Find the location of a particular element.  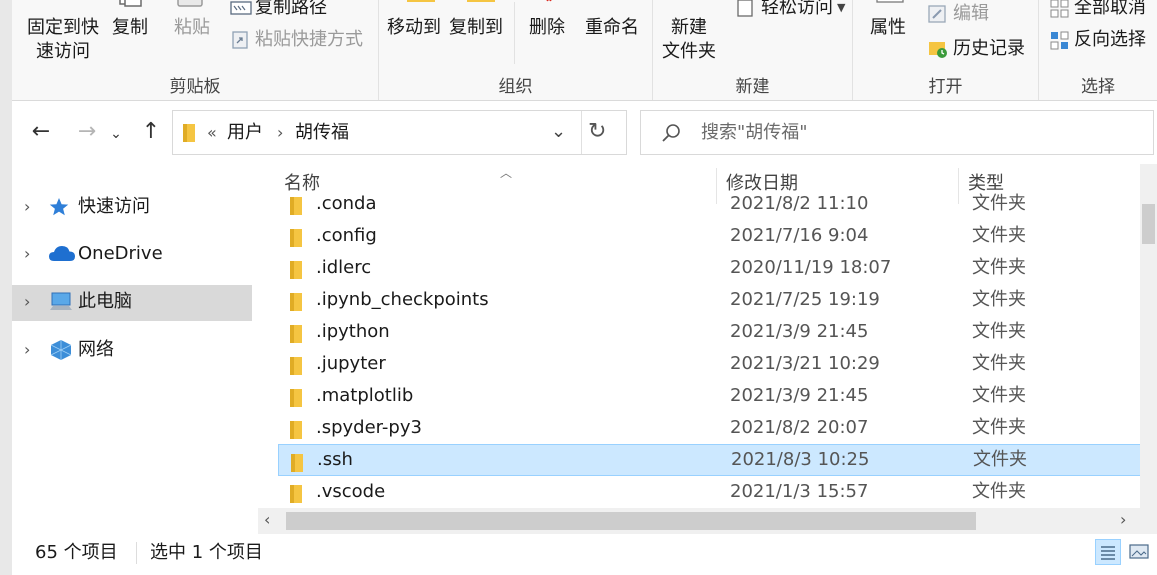

history-label: 历史记录 is located at coordinates (989, 48).